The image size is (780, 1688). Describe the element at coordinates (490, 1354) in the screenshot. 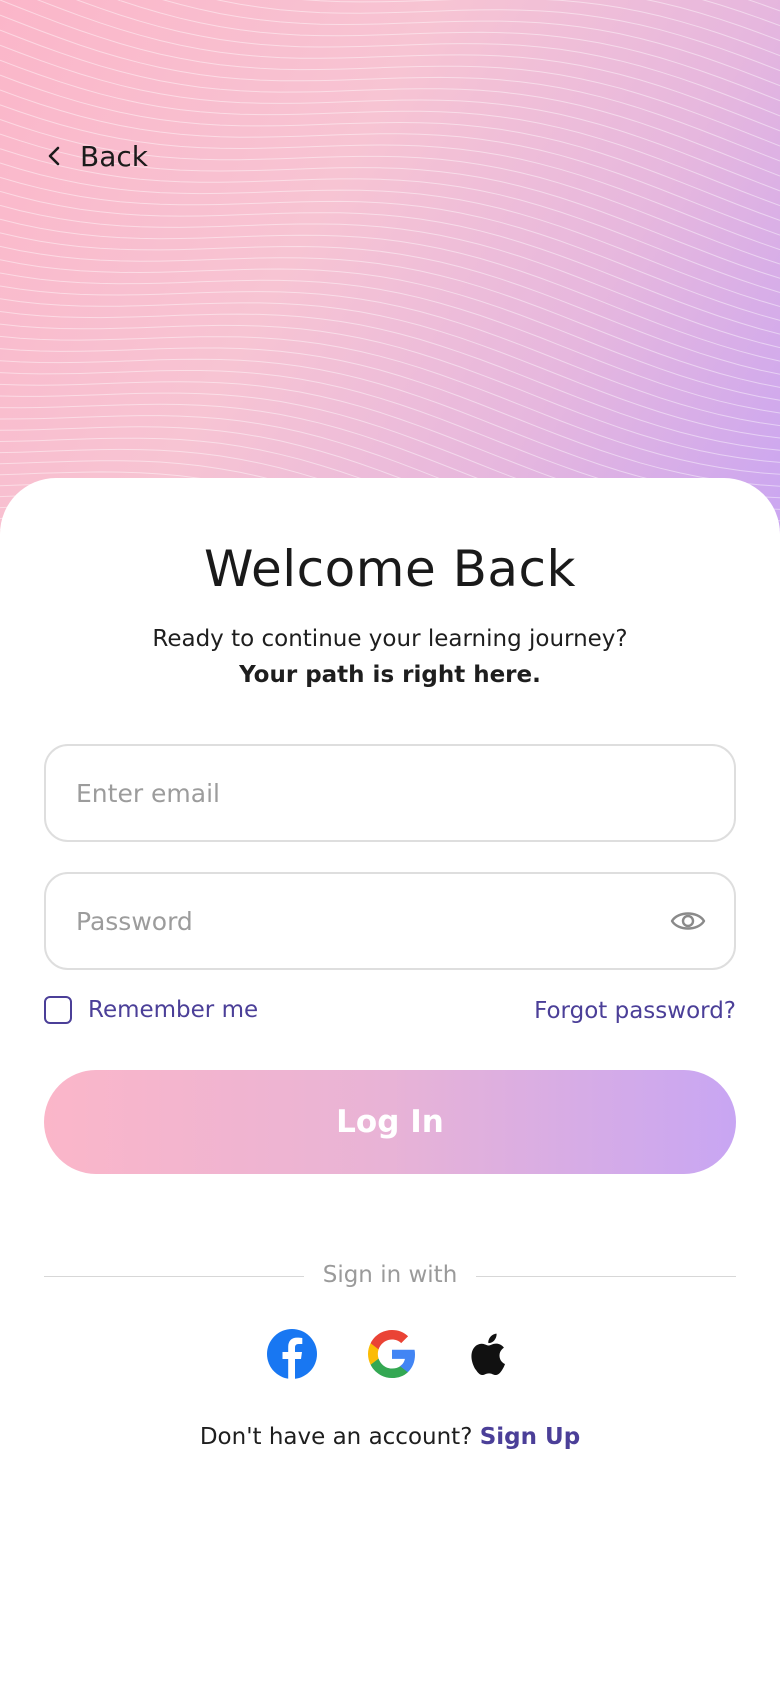

I see `apple-icon` at that location.